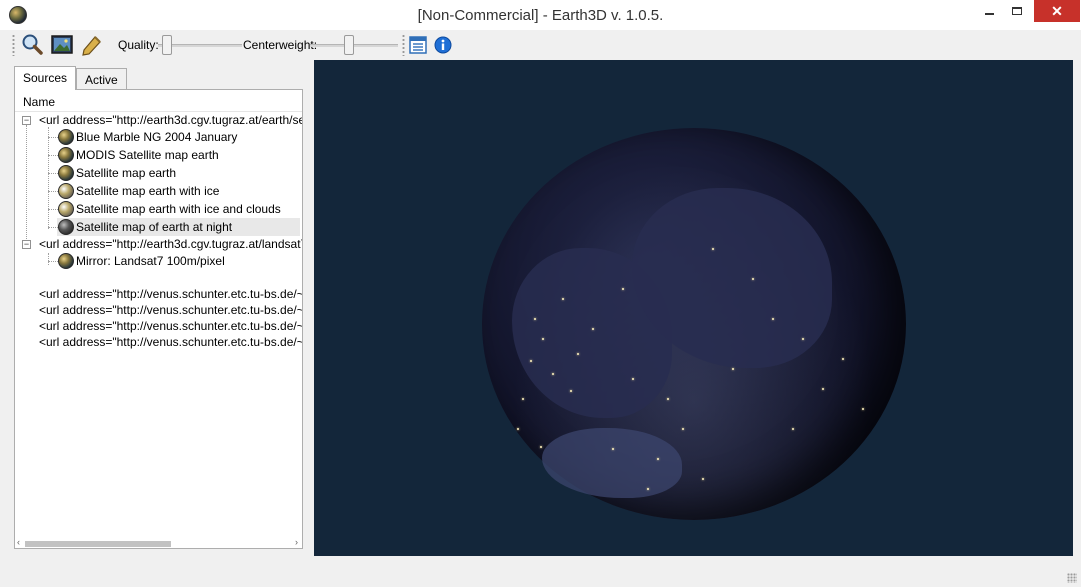 This screenshot has width=1081, height=587. Describe the element at coordinates (443, 45) in the screenshot. I see `info-icon` at that location.